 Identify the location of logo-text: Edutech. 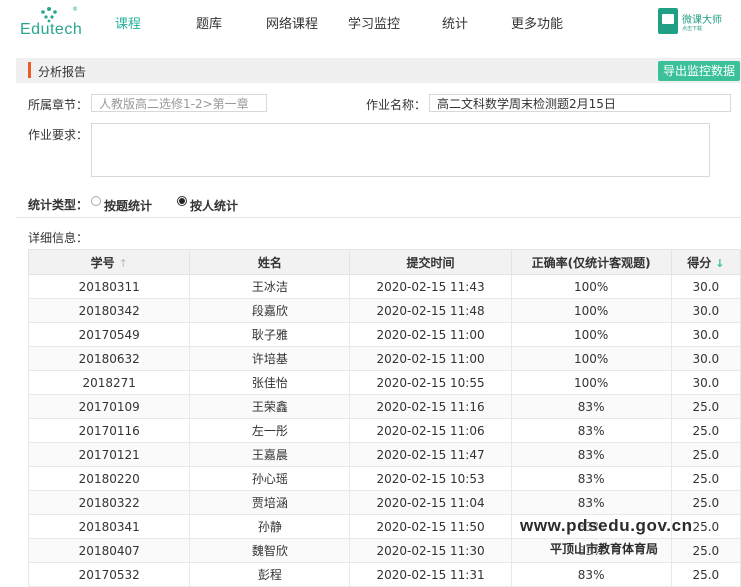
(51, 29).